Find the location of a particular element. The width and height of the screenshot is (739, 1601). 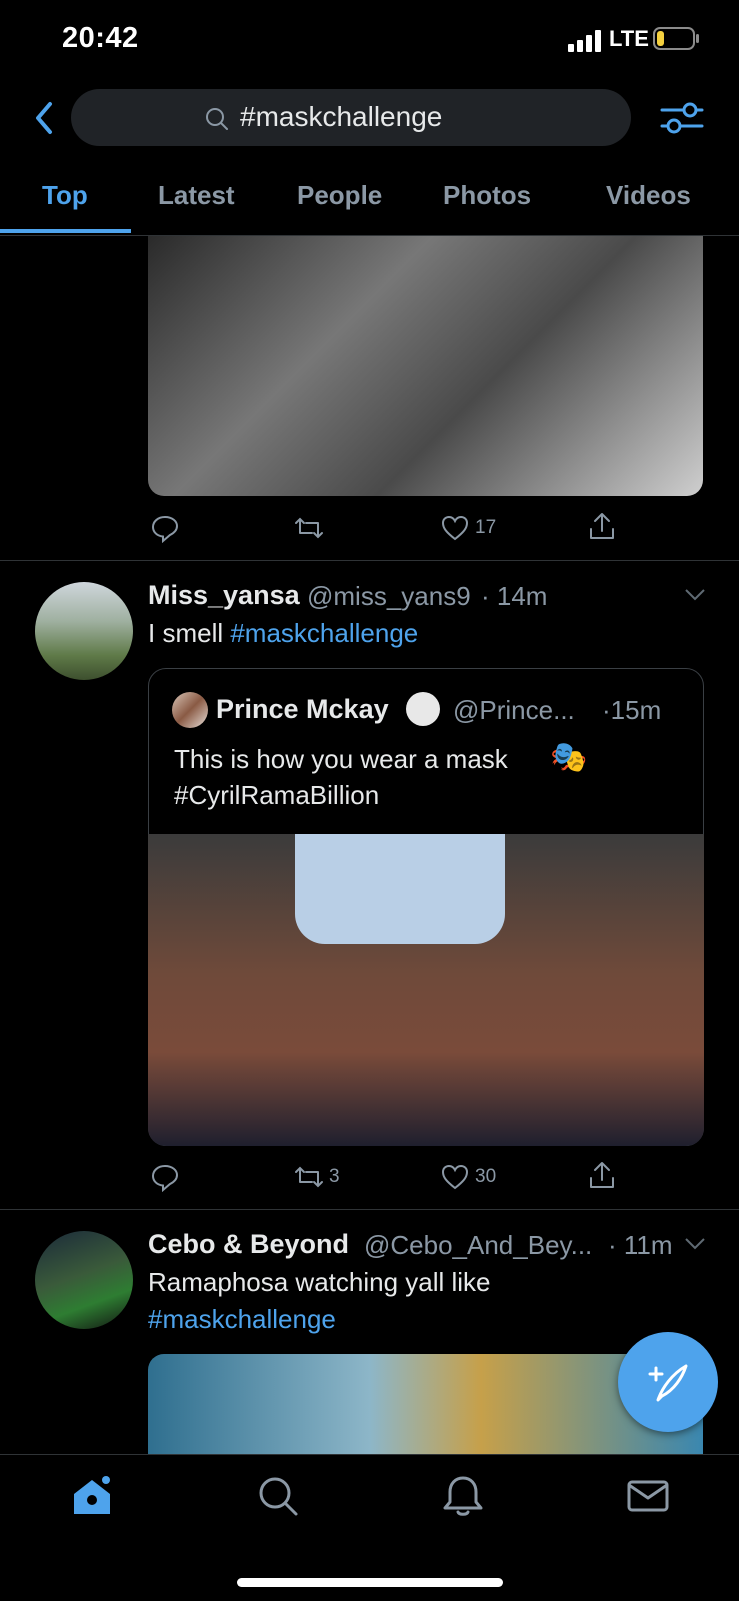

tweet-text: Ramaphosa watching yall like is located at coordinates (319, 1282).